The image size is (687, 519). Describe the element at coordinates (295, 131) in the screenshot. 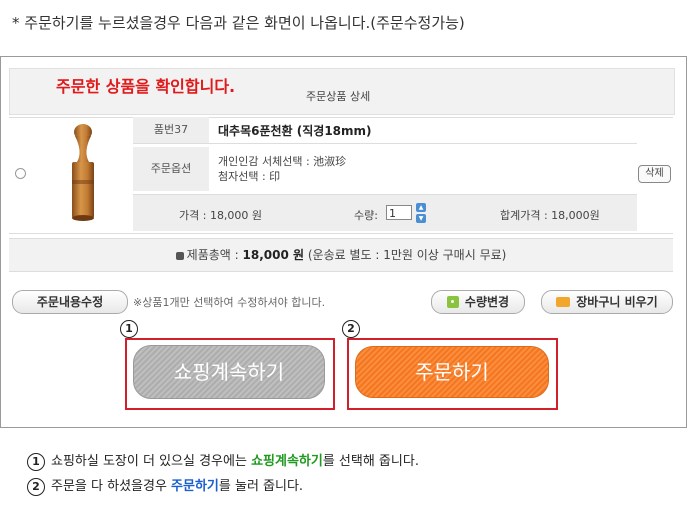

I see `product-name: 대추목6푼천환 (직경18mm)` at that location.